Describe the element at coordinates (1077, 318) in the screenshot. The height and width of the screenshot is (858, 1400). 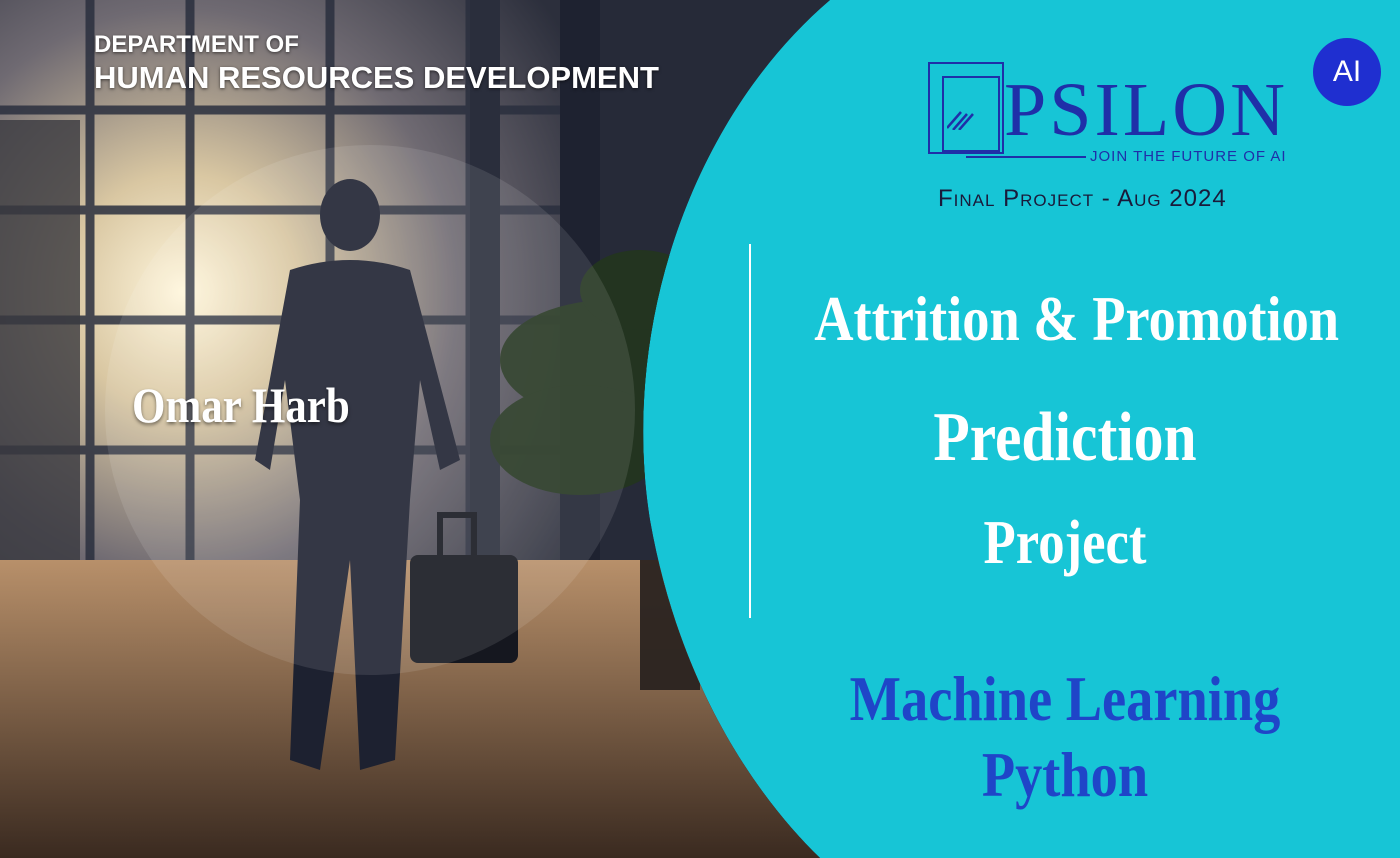
I see `title-line-1: Attrition & Promotion` at that location.